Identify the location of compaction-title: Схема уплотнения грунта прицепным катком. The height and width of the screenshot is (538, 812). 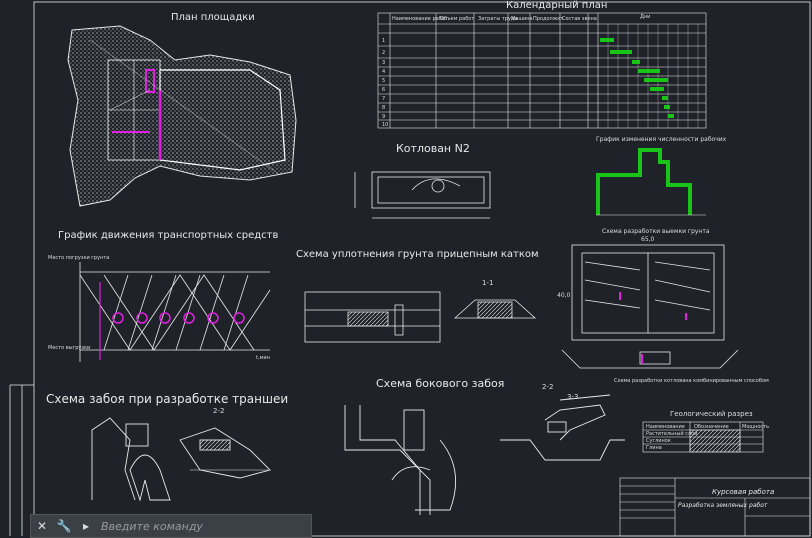
(417, 254).